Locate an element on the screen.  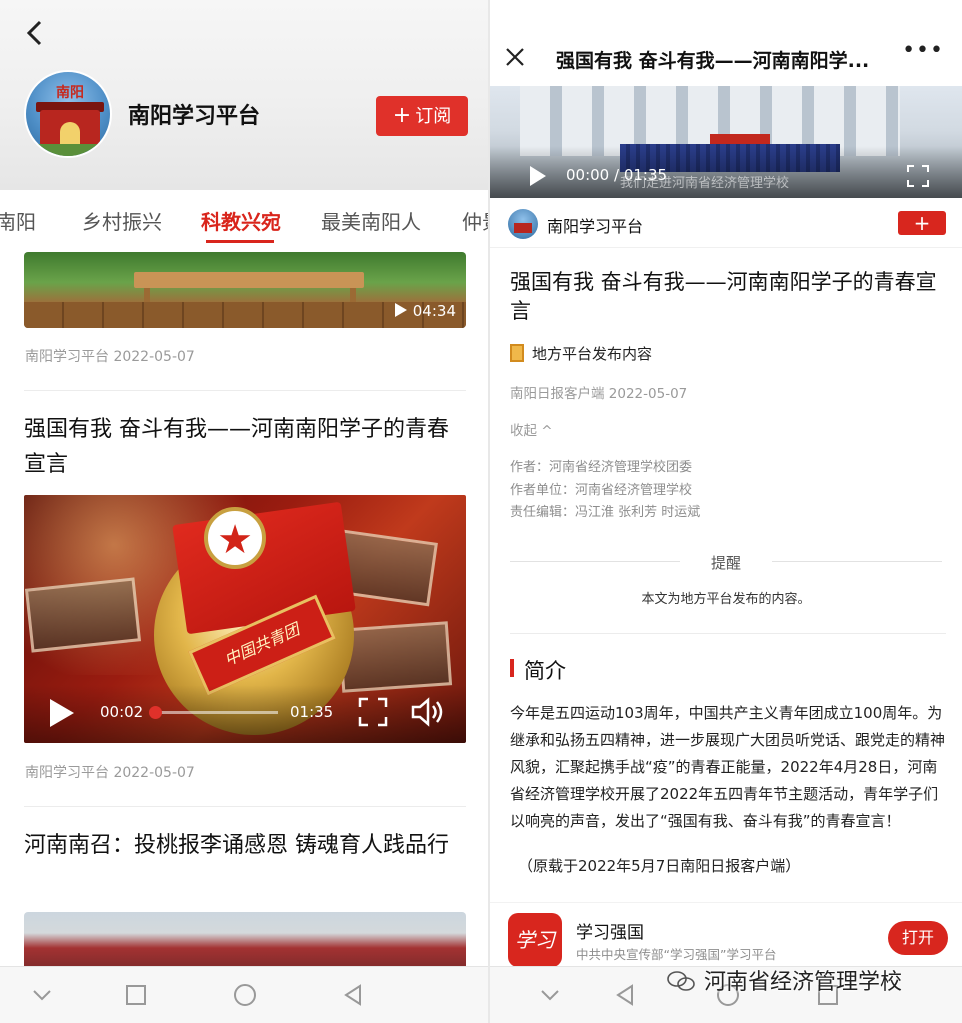
total-duration: 01:35 is located at coordinates (312, 712).